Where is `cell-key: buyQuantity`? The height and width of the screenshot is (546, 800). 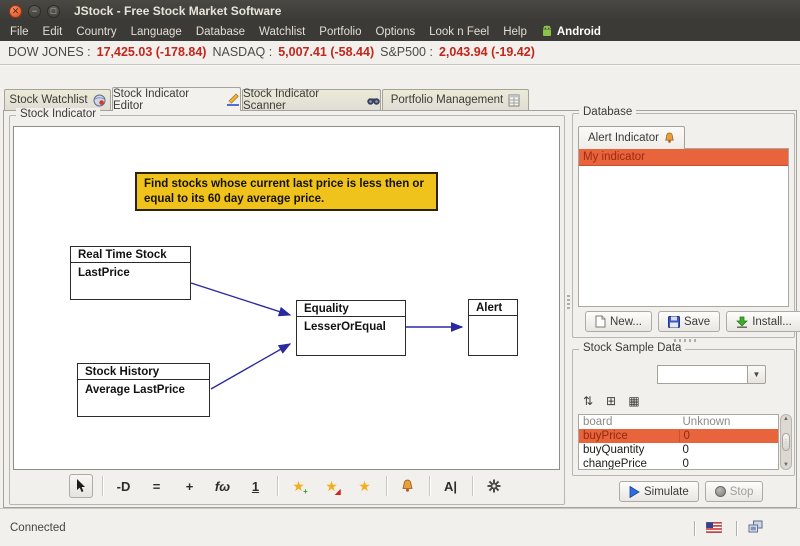 cell-key: buyQuantity is located at coordinates (614, 450).